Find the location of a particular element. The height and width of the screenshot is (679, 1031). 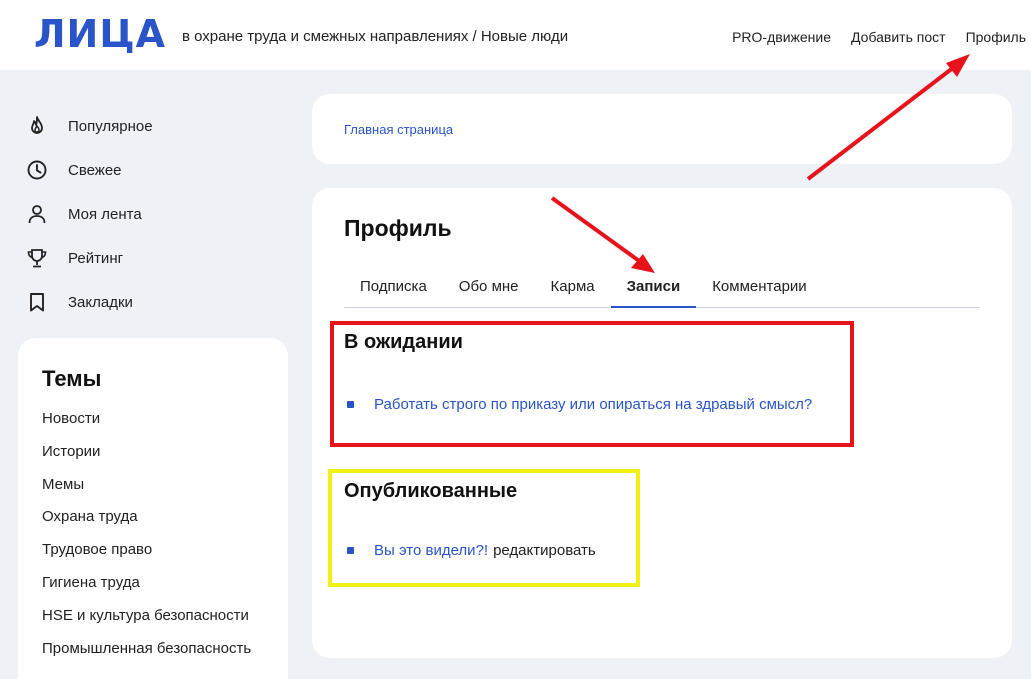

annotation-yellow-box is located at coordinates (484, 528).